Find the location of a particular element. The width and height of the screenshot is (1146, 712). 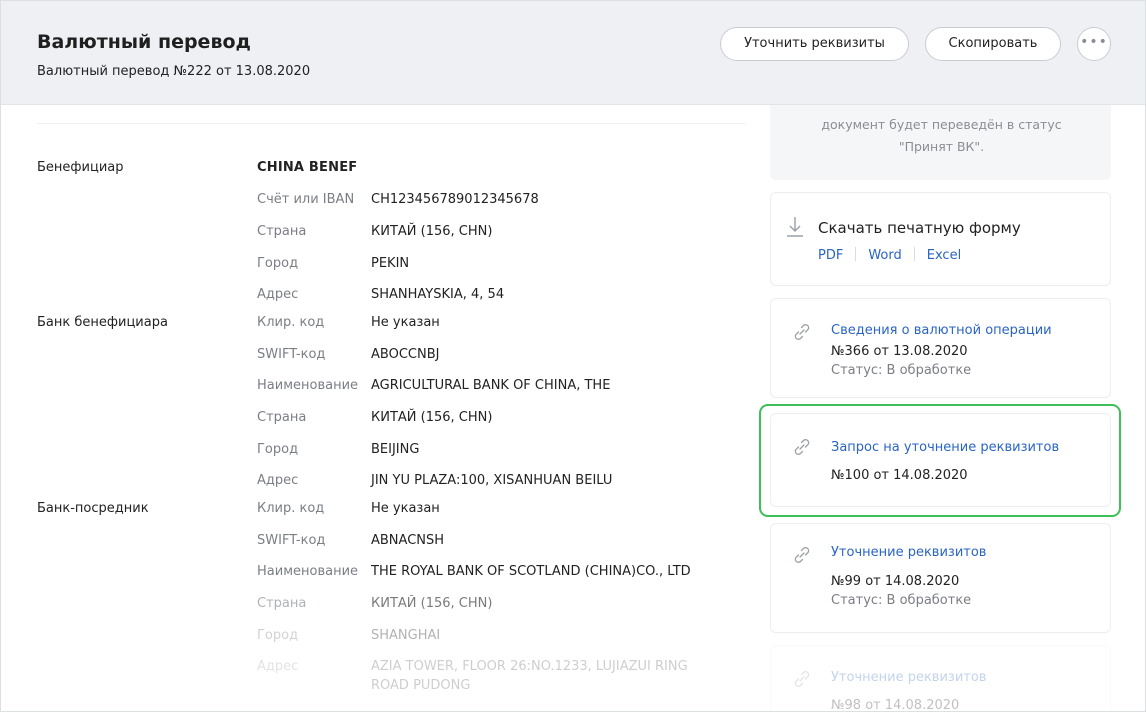

linked-document-number: №366 от 13.08.2020 is located at coordinates (899, 351).